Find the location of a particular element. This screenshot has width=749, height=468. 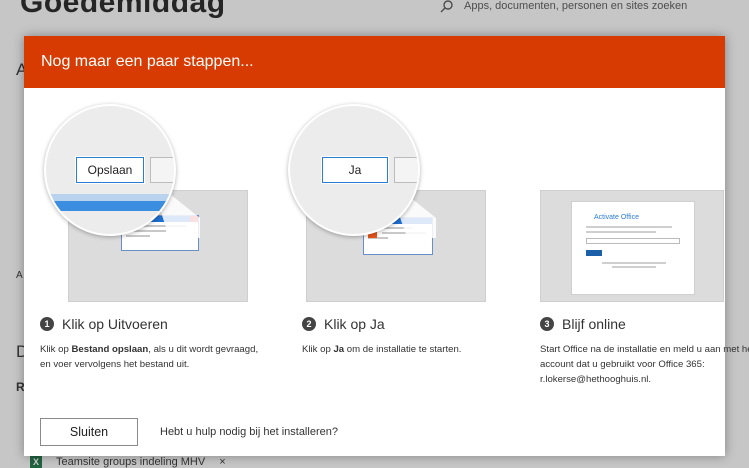

step-description: Klik op Ja om de installatie te starten. is located at coordinates (416, 349).